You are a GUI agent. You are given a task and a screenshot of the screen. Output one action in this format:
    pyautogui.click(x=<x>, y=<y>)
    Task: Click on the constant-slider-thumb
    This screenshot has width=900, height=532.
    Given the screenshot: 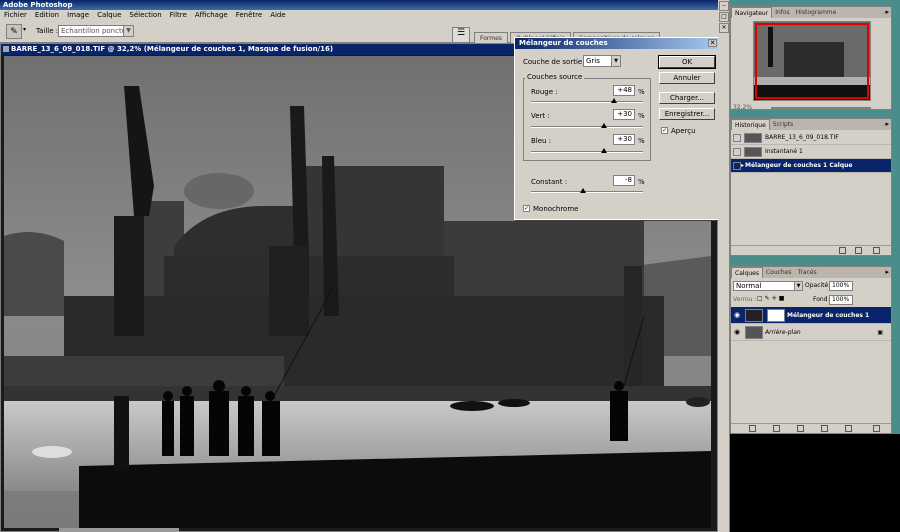 What is the action you would take?
    pyautogui.click(x=582, y=190)
    